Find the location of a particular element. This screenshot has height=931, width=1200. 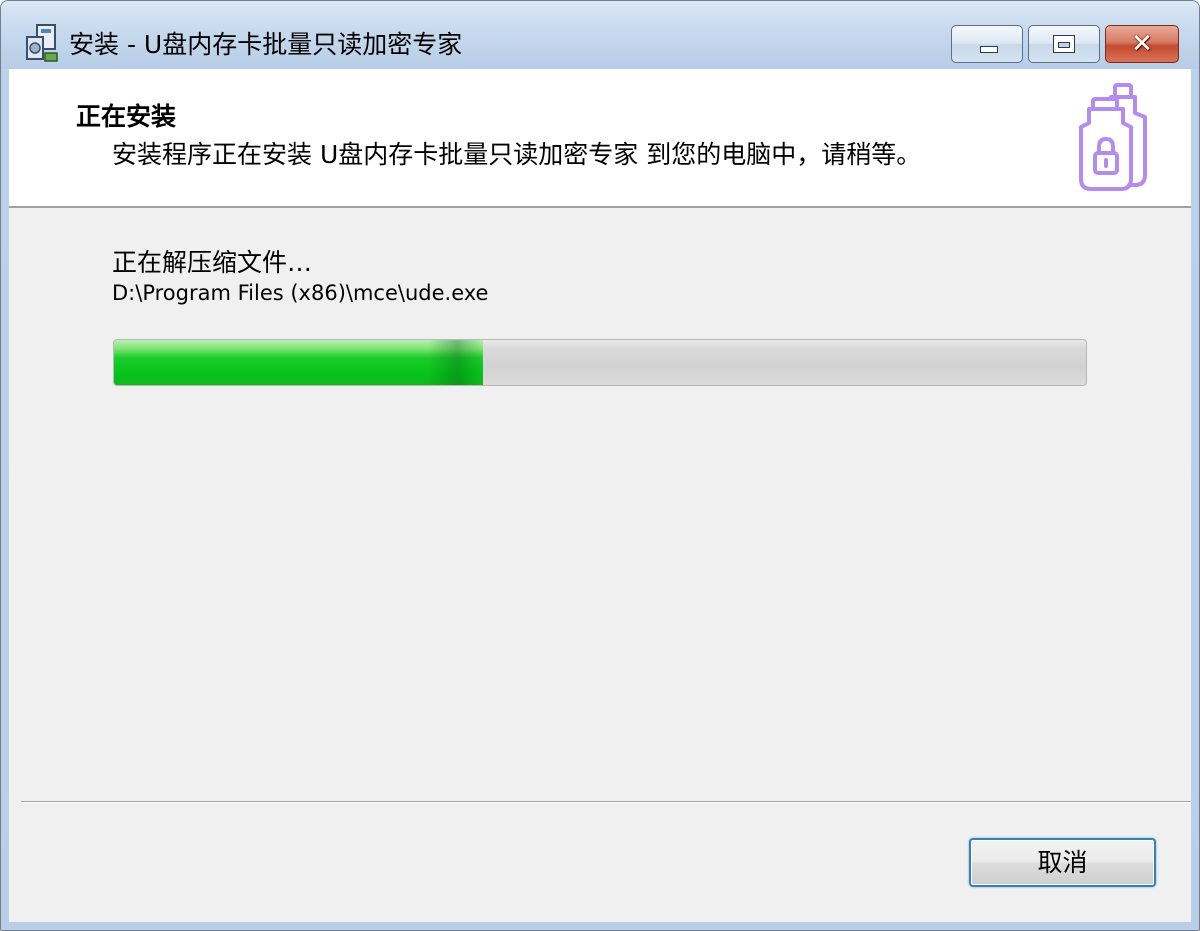

page-subtitle: 安装程序正在安装 U盘内存卡批量只读加密专家 到您的电脑中，请稍等。 is located at coordinates (517, 154).